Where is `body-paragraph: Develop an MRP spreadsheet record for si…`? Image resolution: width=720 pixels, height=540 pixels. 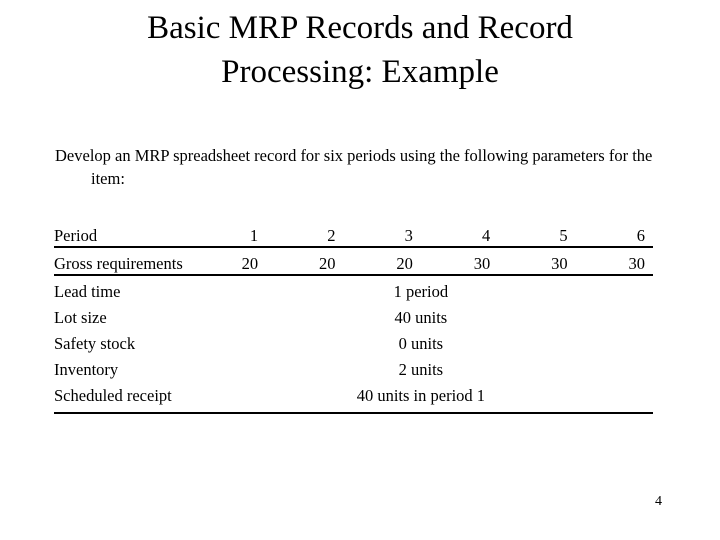
body-paragraph: Develop an MRP spreadsheet record for si… is located at coordinates (354, 167).